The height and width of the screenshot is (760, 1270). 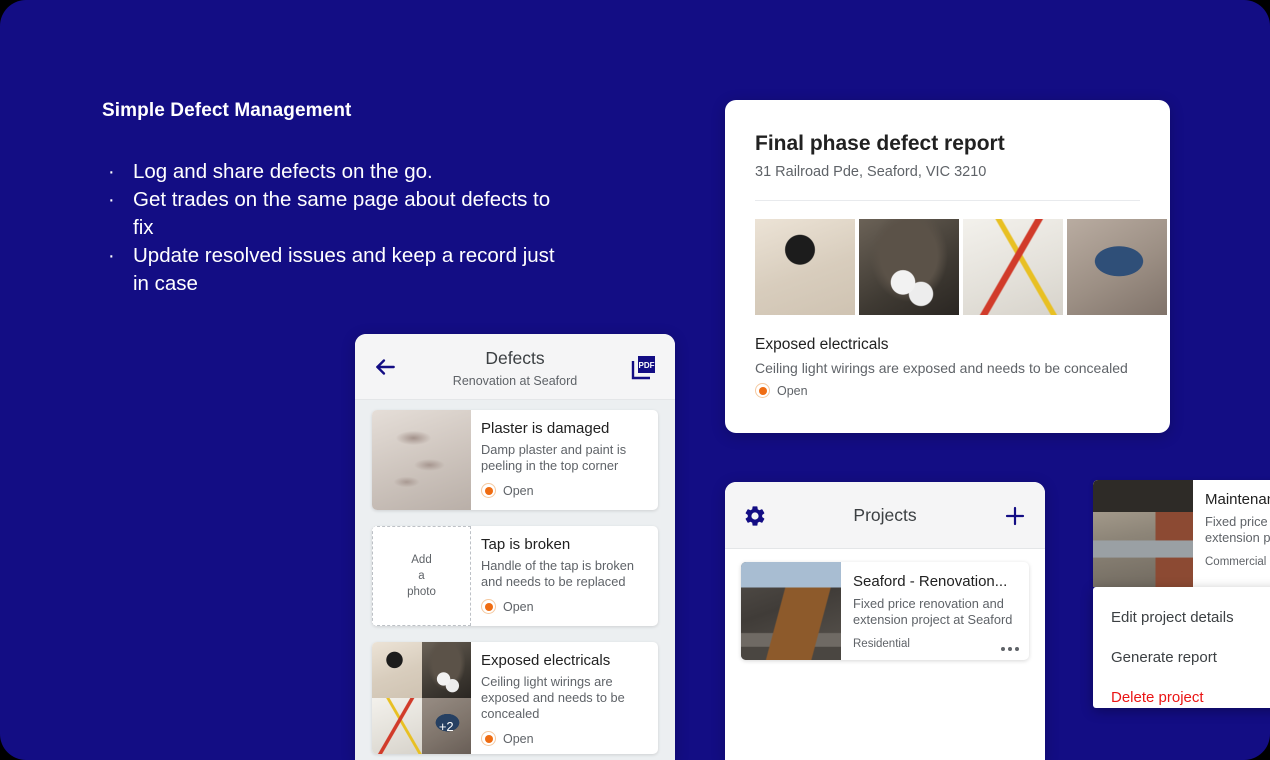 I want to click on add-photo-line: a, so click(x=421, y=576).